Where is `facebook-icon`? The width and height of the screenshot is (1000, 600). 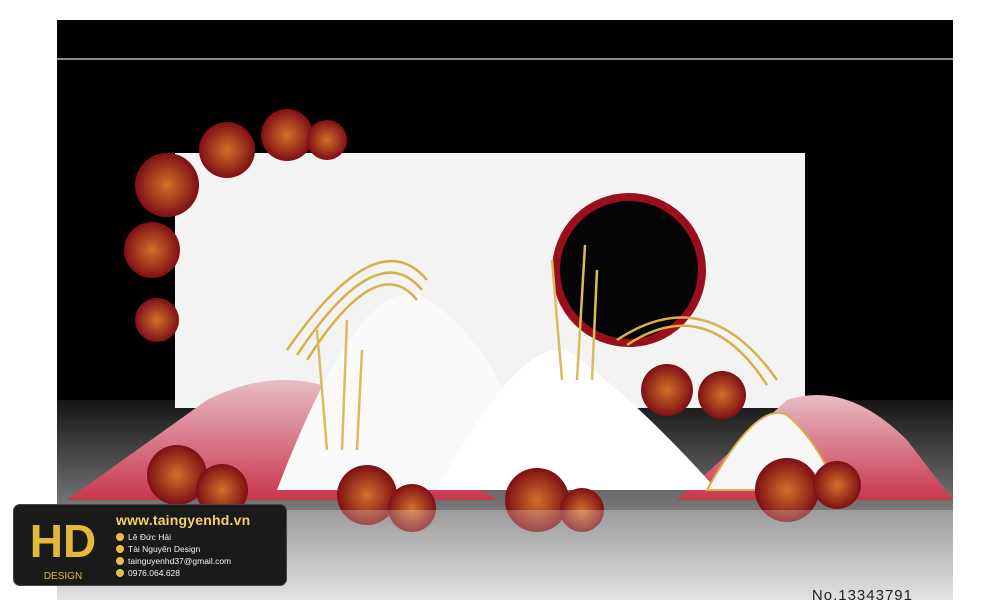
facebook-icon is located at coordinates (120, 536).